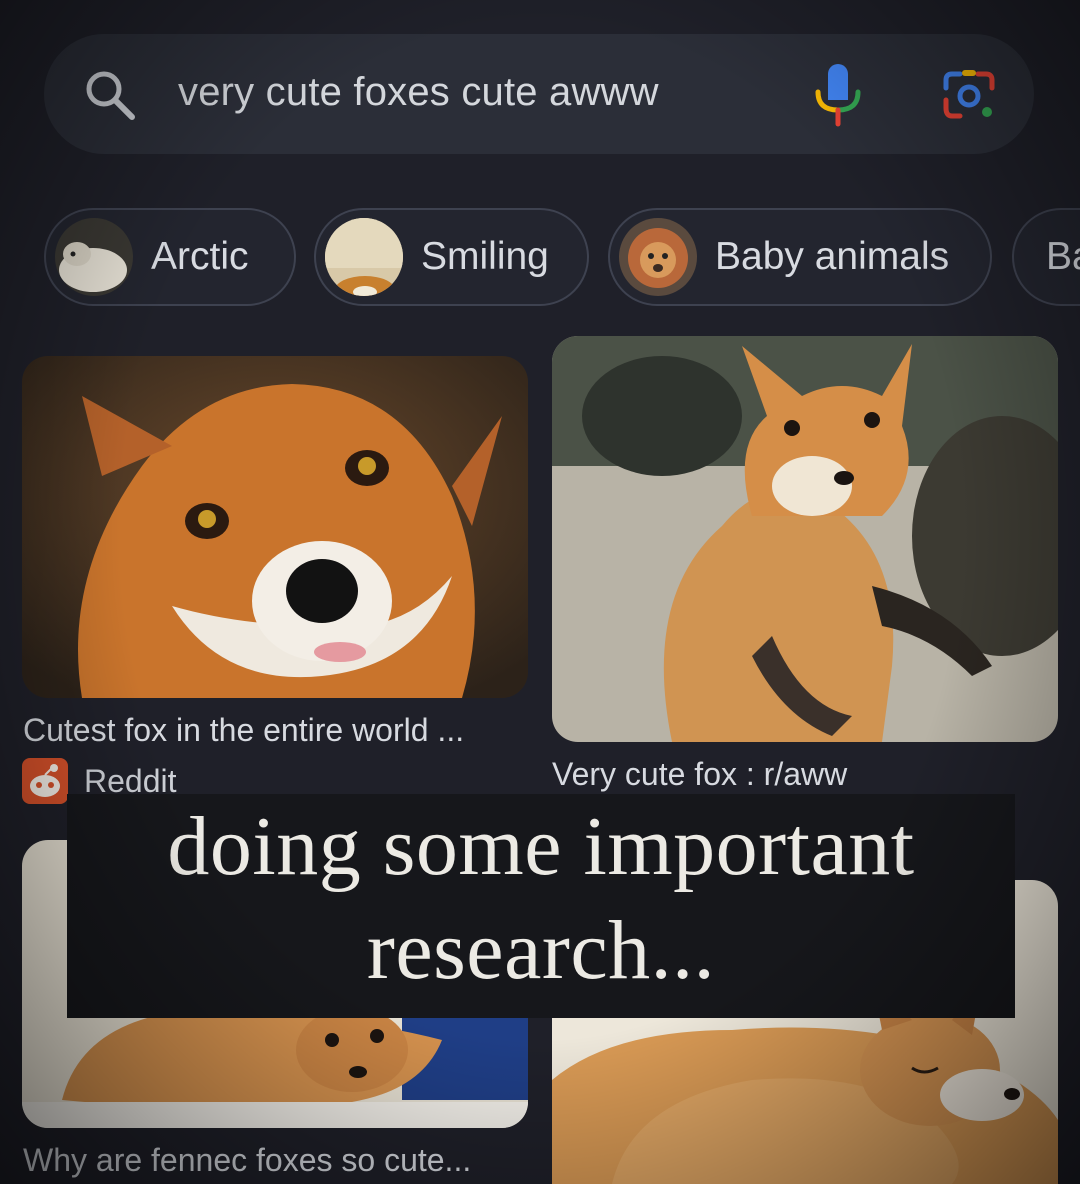  Describe the element at coordinates (110, 95) in the screenshot. I see `search-icon` at that location.